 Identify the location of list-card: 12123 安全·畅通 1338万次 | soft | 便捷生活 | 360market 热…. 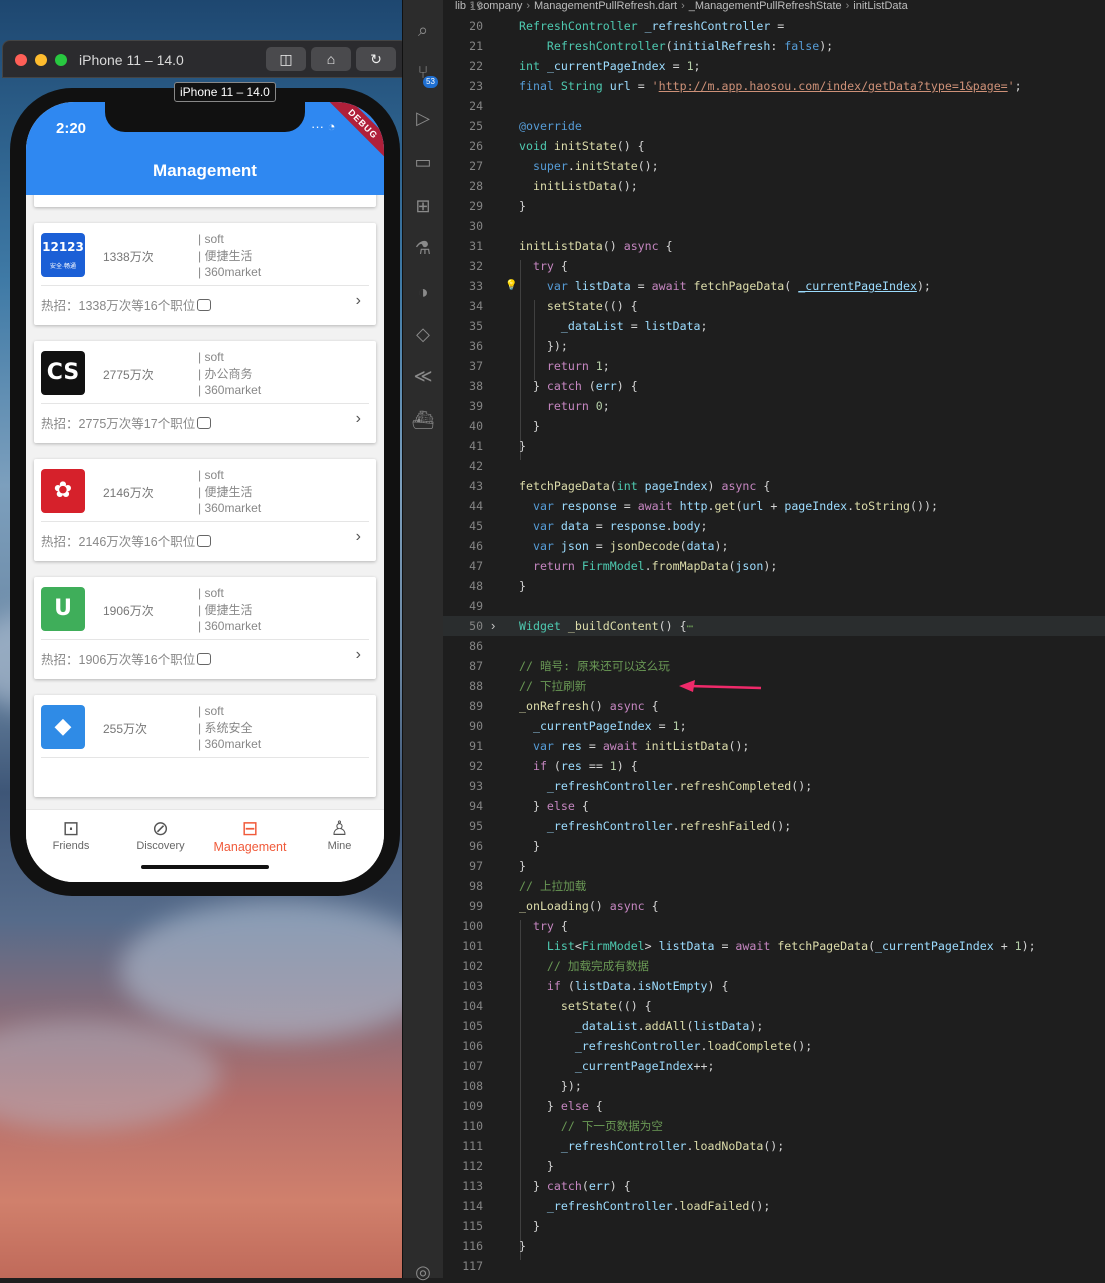
(205, 274).